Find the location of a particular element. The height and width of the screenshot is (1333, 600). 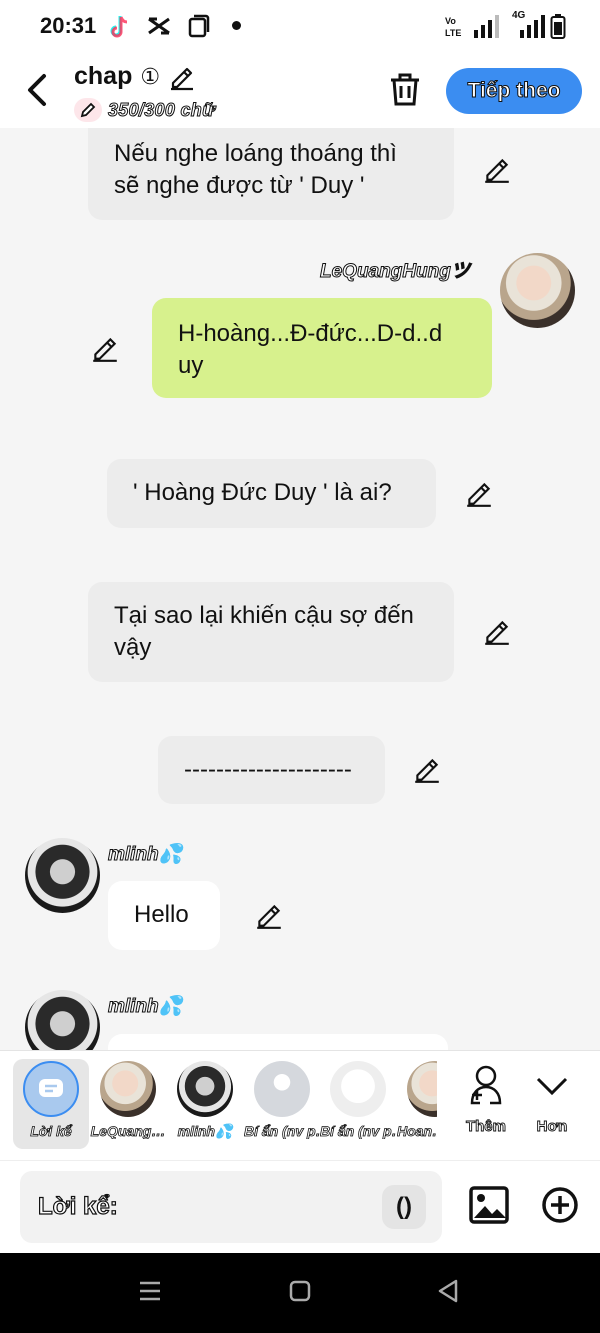

char-count: 350/300 chữ is located at coordinates (161, 109).